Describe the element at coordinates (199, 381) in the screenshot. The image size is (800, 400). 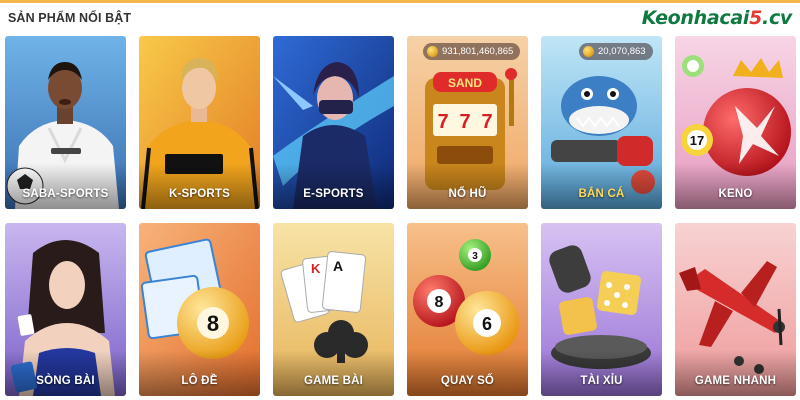
I see `card-label: LÔ ĐỀ` at that location.